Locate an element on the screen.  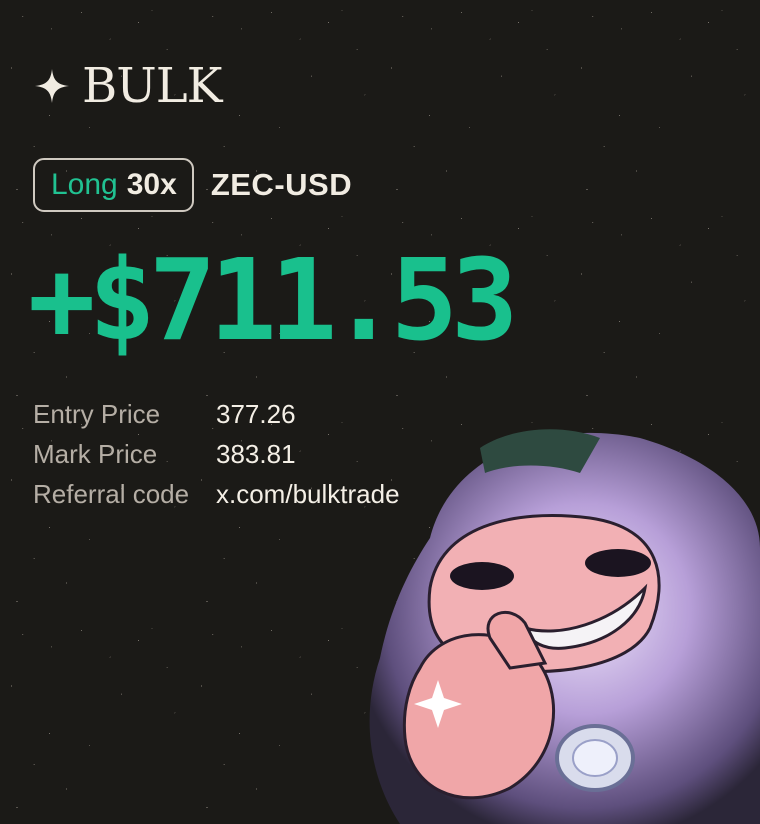
detail-row-referral: Referral code x.com/bulktrade is located at coordinates (216, 494).